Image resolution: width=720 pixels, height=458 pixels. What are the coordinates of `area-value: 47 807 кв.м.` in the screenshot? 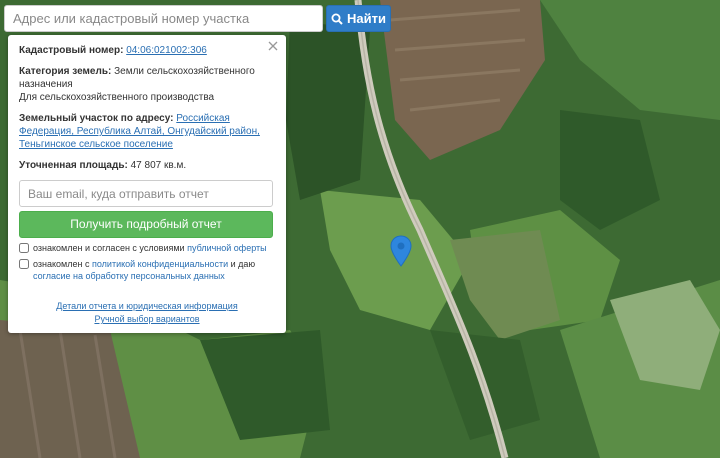 It's located at (158, 165).